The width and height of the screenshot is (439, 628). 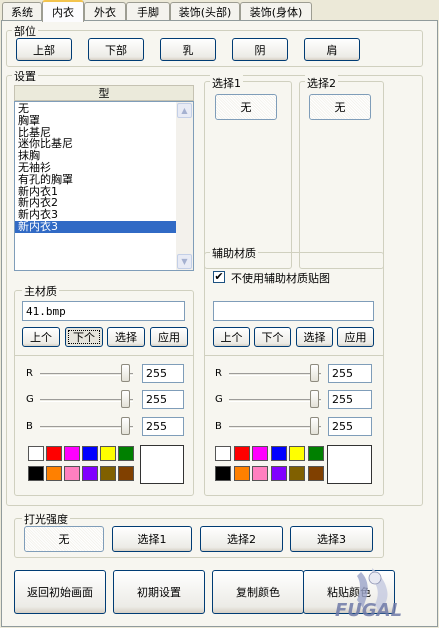 I want to click on main-apply-button: 应用, so click(x=169, y=337).